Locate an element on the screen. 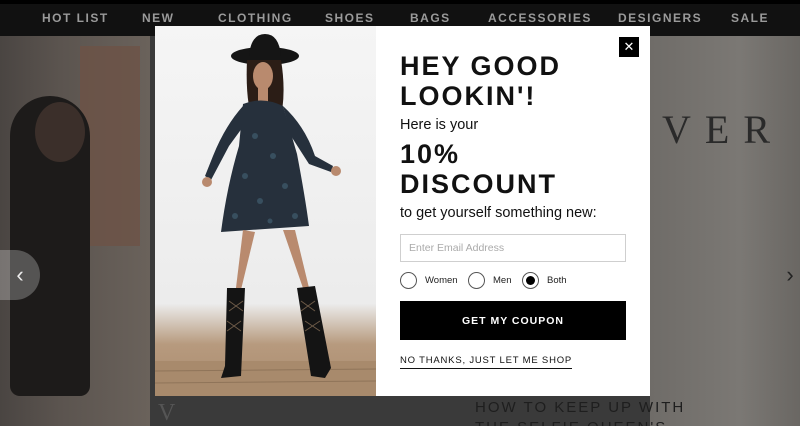 The width and height of the screenshot is (800, 426). bg-caption-left: V is located at coordinates (168, 413).